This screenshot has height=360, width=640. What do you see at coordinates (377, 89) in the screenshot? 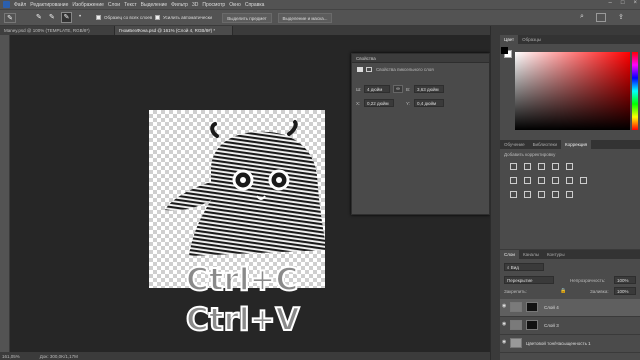
I see `width-field: 4 дюйм` at bounding box center [377, 89].